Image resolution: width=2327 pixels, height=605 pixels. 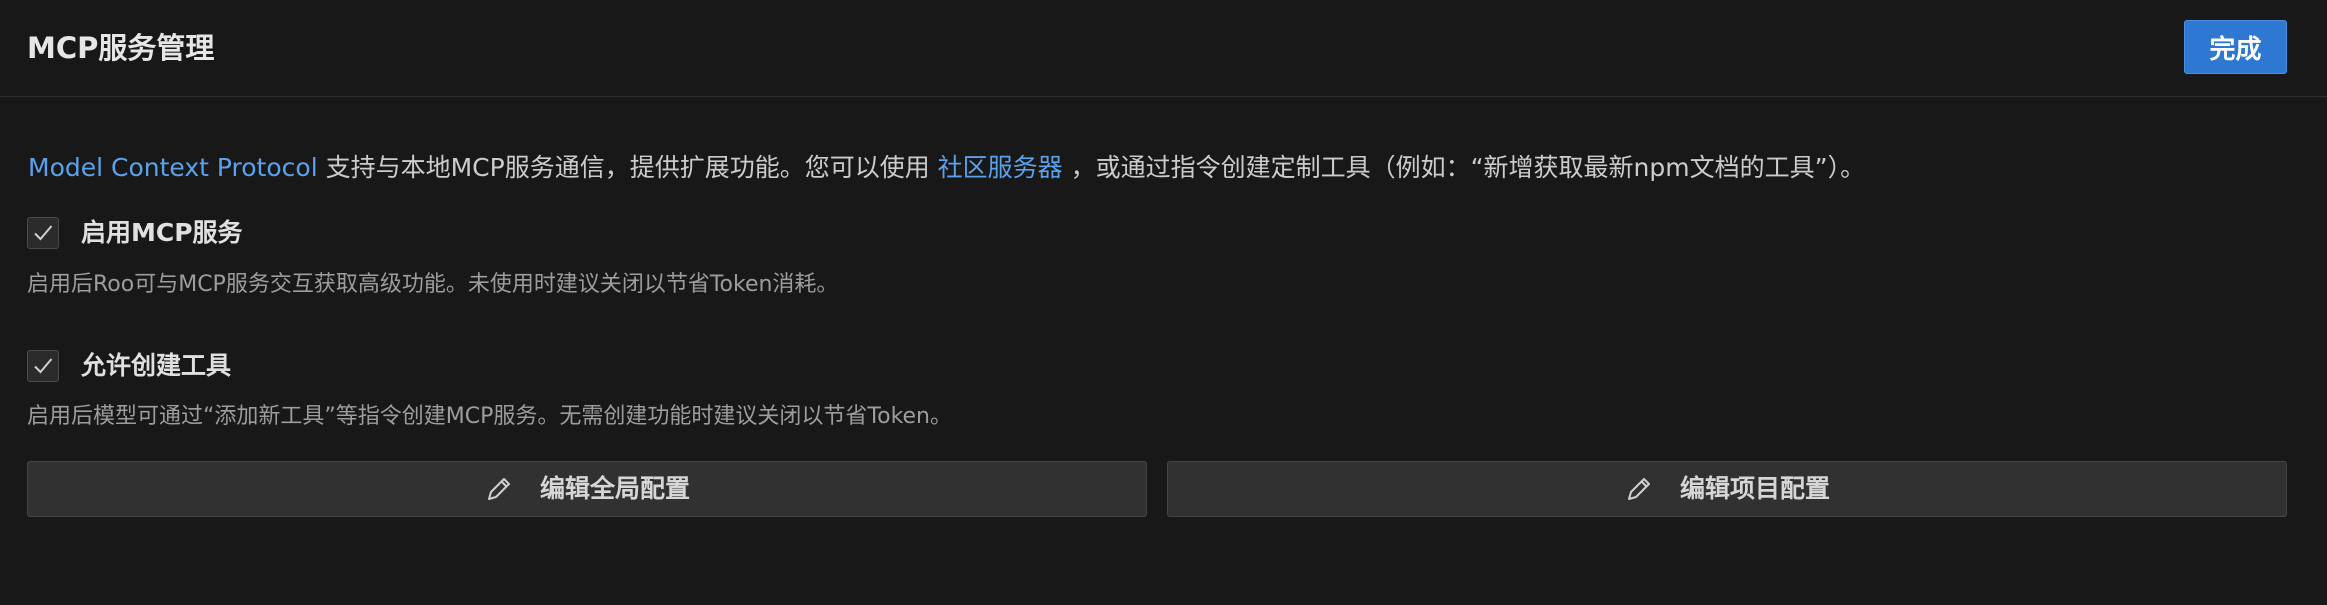 What do you see at coordinates (627, 167) in the screenshot?
I see `intro-text-part-1: 支持与本地MCP服务通信，提供扩展功能。您可以使用` at bounding box center [627, 167].